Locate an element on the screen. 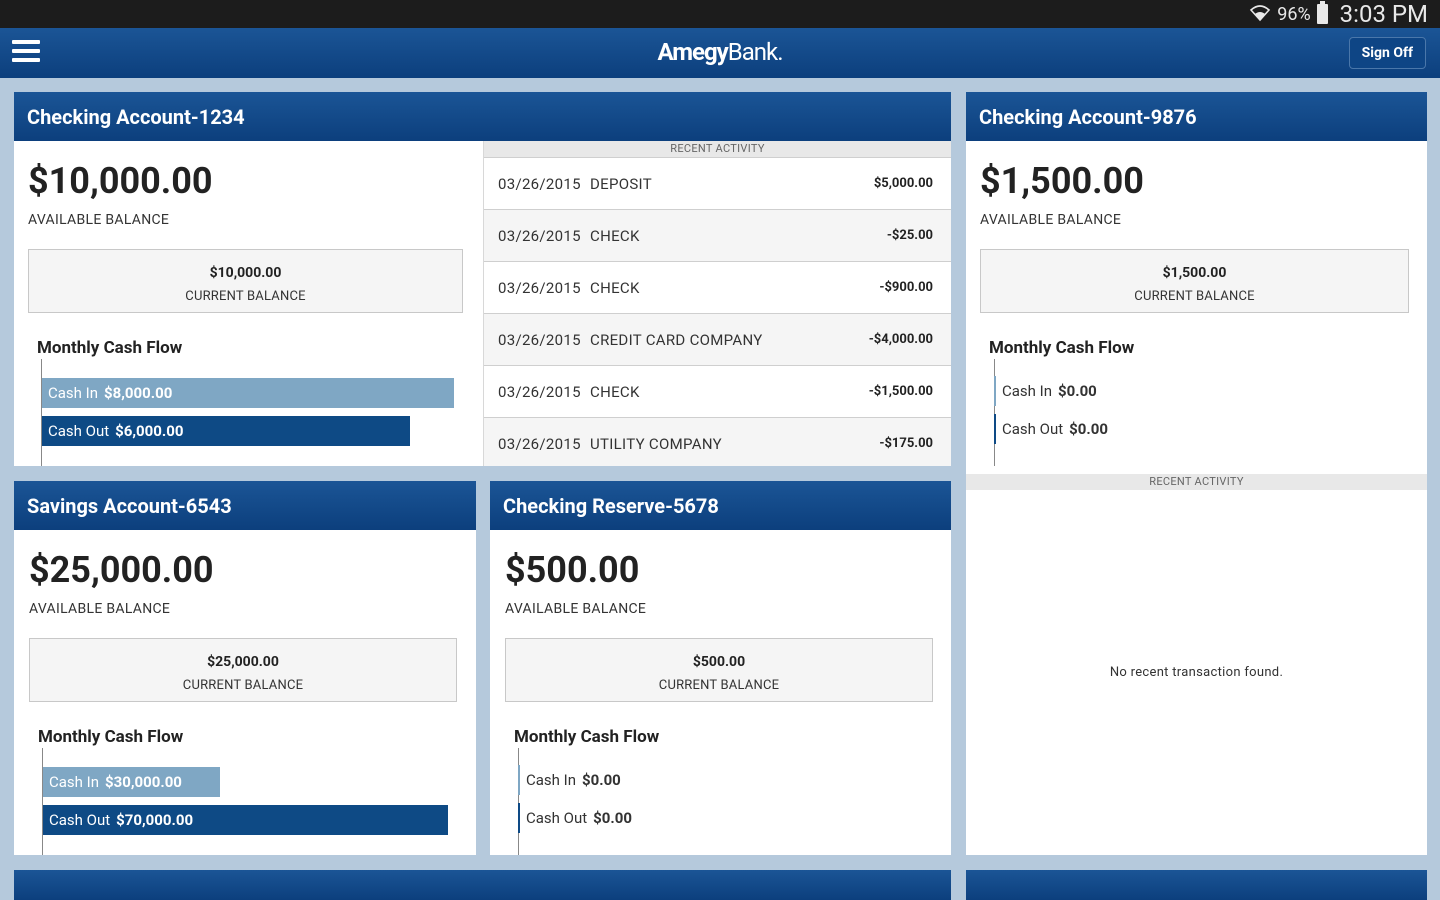  system-status-bar: 96% 3:03 PM is located at coordinates (720, 14).